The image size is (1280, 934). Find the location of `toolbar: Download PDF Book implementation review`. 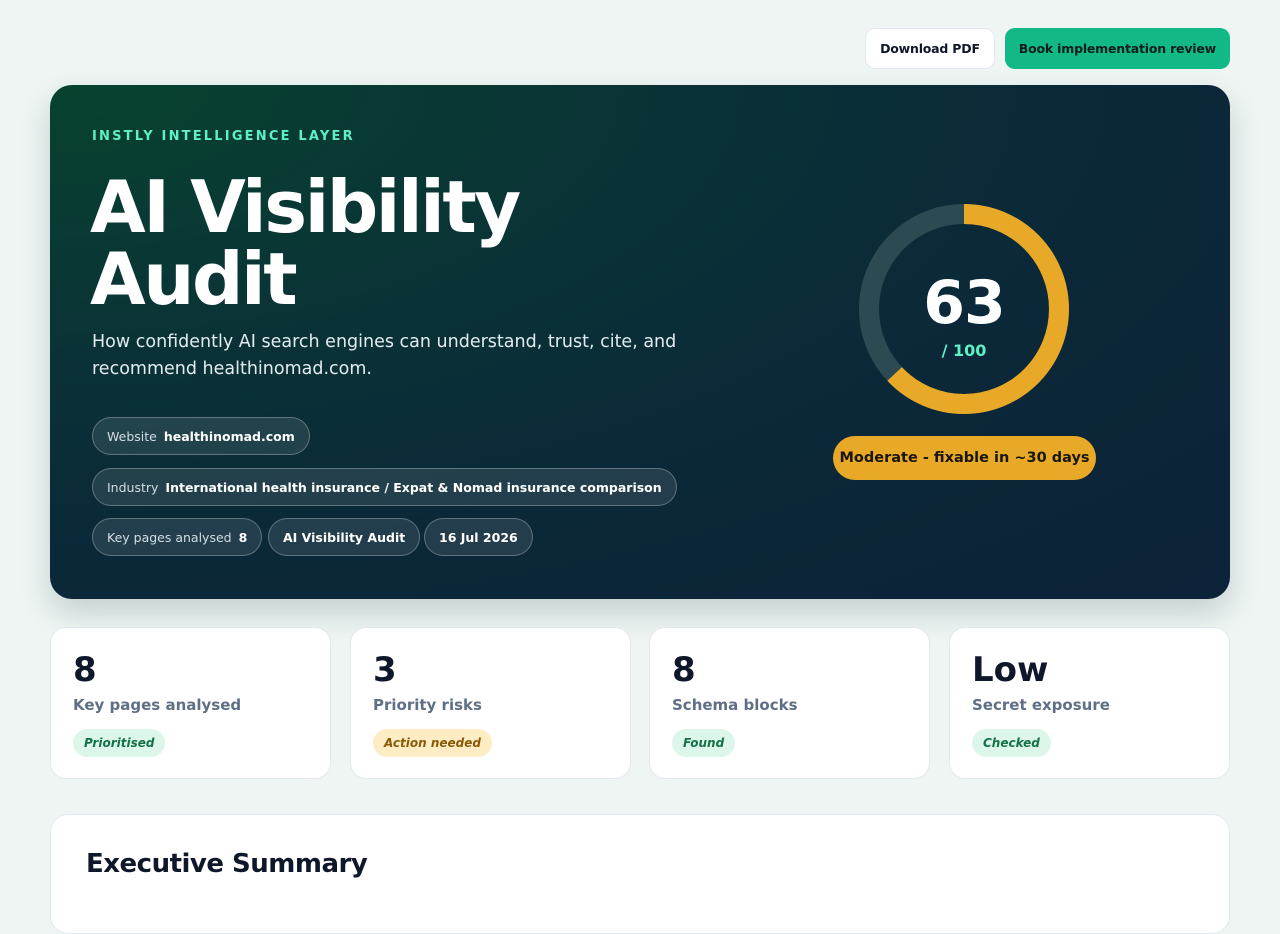

toolbar: Download PDF Book implementation review is located at coordinates (1047, 48).